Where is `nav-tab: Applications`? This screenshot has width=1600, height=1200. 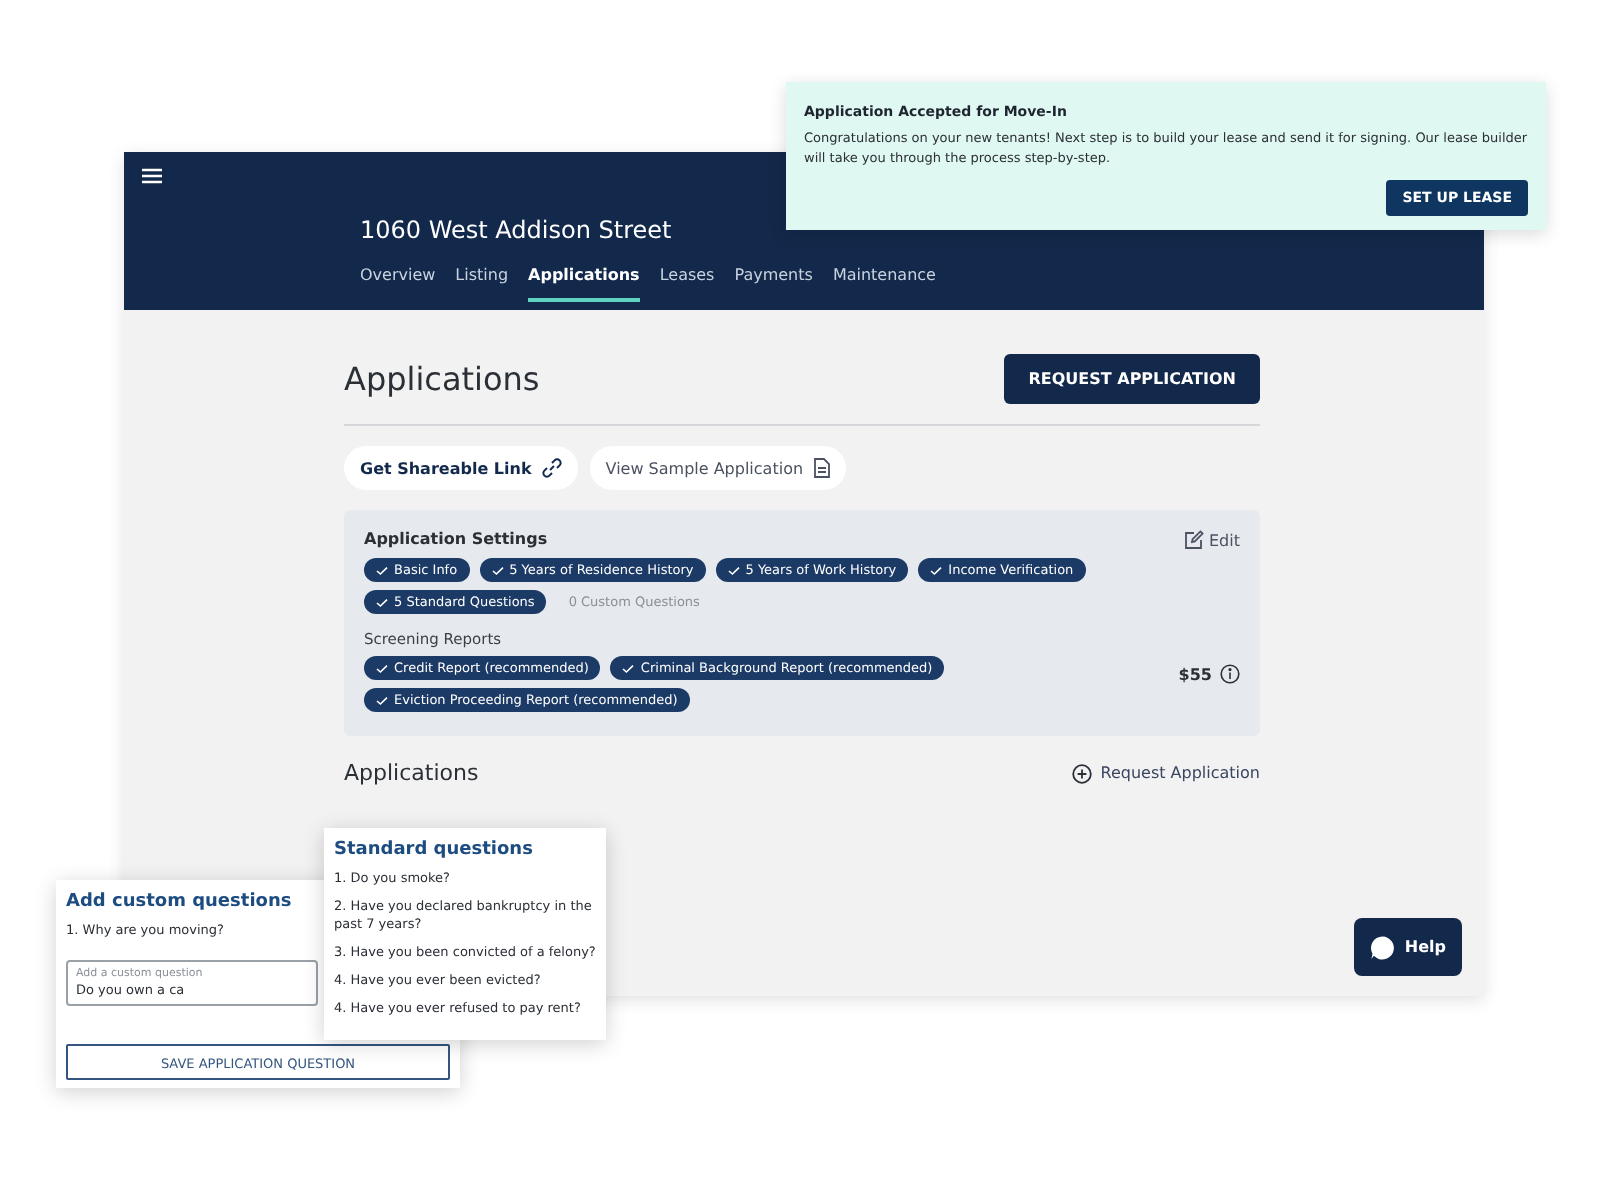
nav-tab: Applications is located at coordinates (584, 284).